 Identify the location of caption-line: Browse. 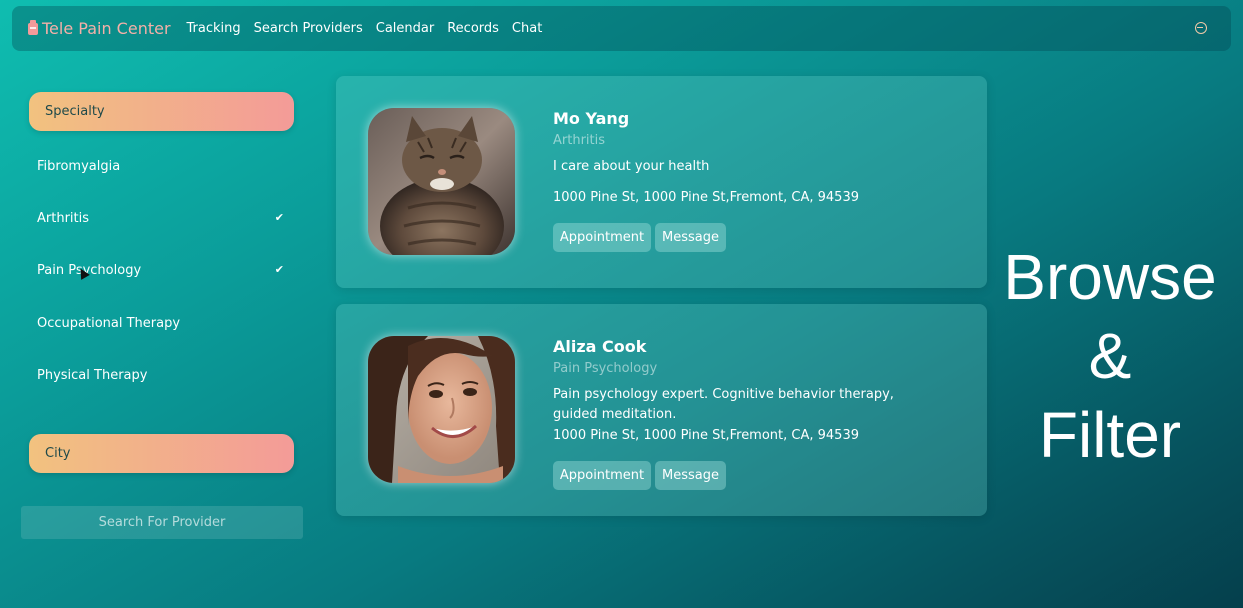
(1110, 277).